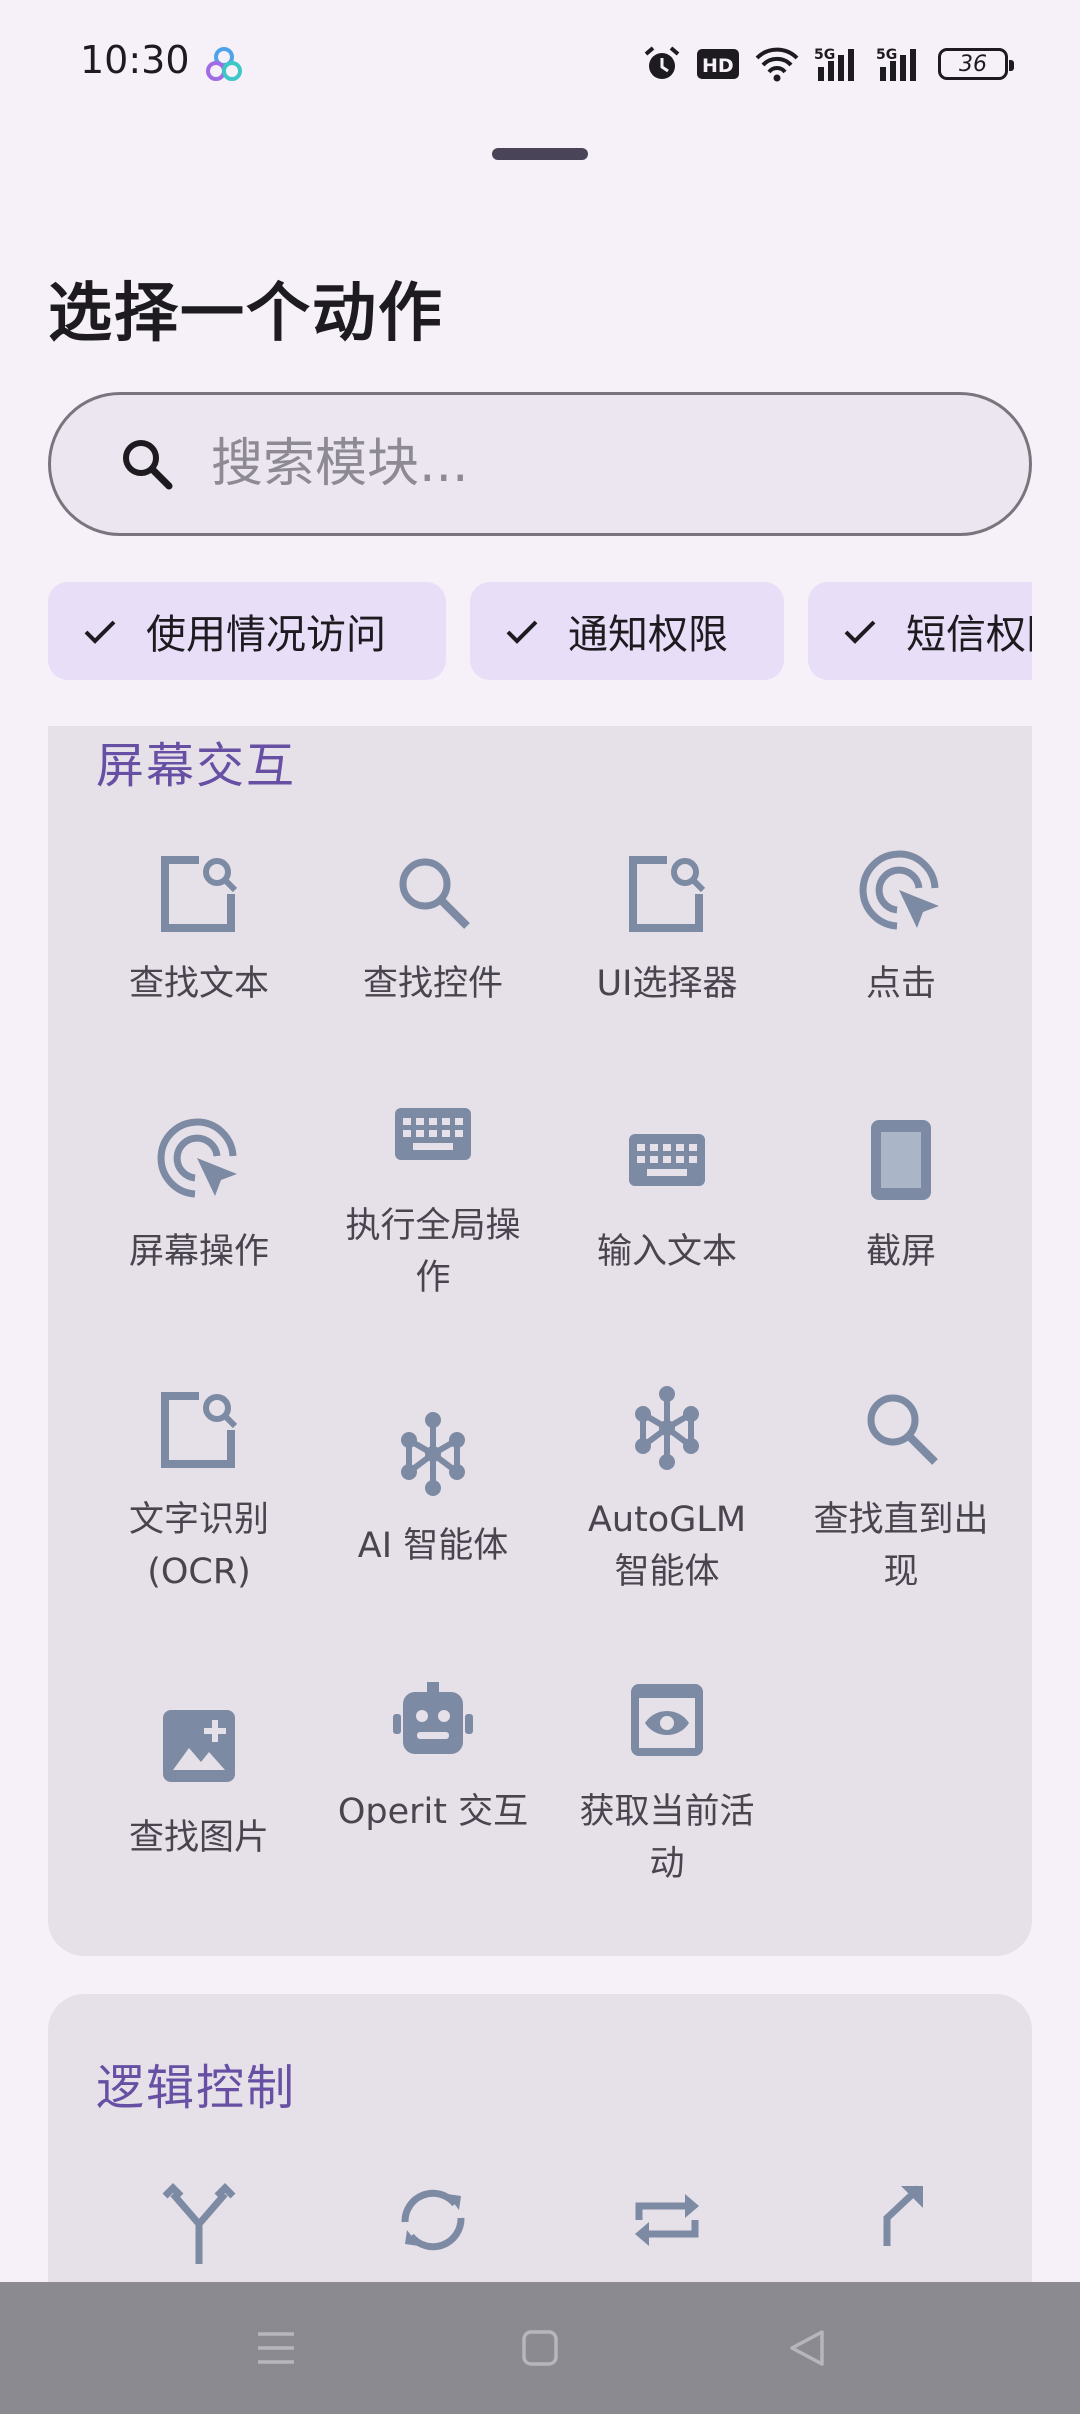 The height and width of the screenshot is (2414, 1080). What do you see at coordinates (198, 984) in the screenshot?
I see `module-label: 查找文本` at bounding box center [198, 984].